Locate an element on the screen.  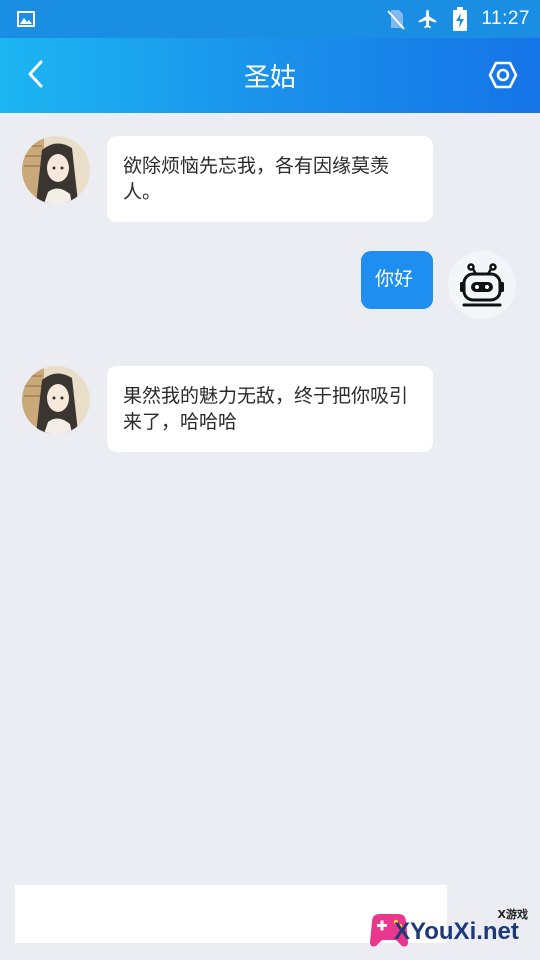
chat-header: 圣姑 is located at coordinates (270, 75).